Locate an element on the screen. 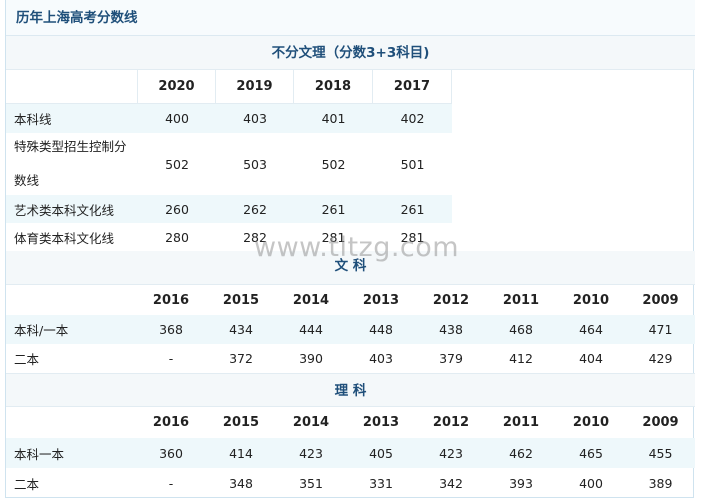 This screenshot has height=504, width=703. table-row: 本科线 400 403 401 402 is located at coordinates (229, 118).